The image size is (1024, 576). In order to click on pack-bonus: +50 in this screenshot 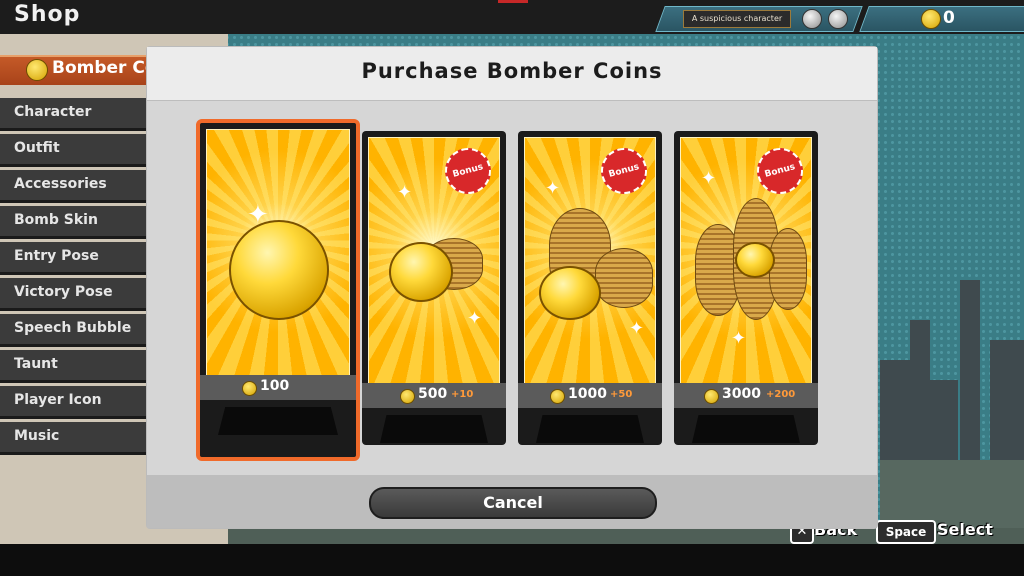, I will do `click(621, 394)`.